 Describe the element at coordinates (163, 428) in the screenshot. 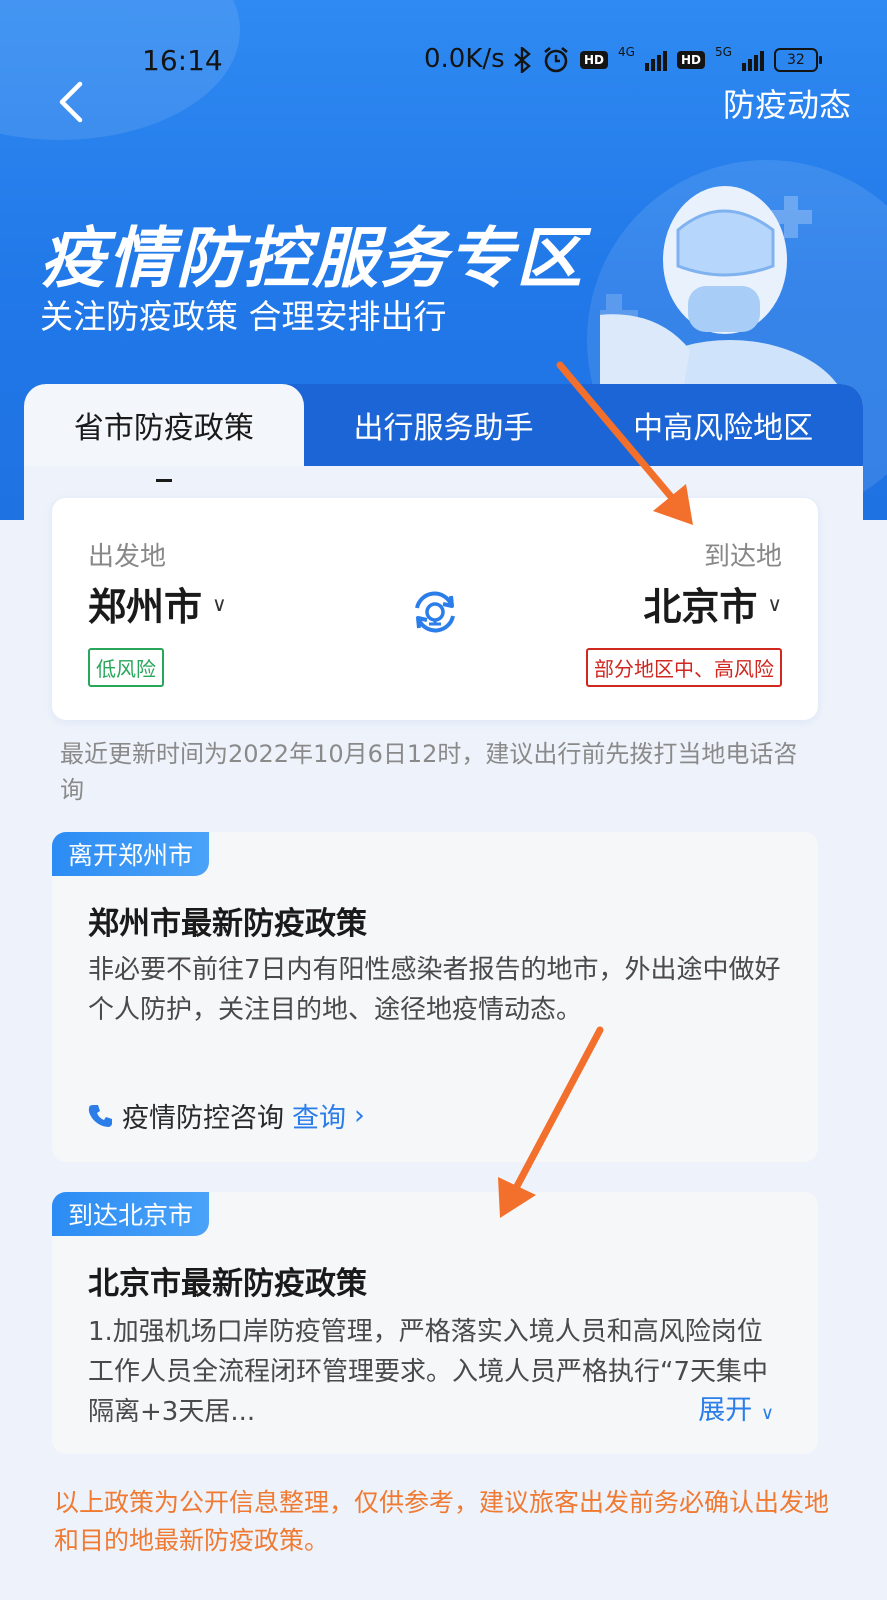

I see `tab-label: 省市防疫政策` at that location.